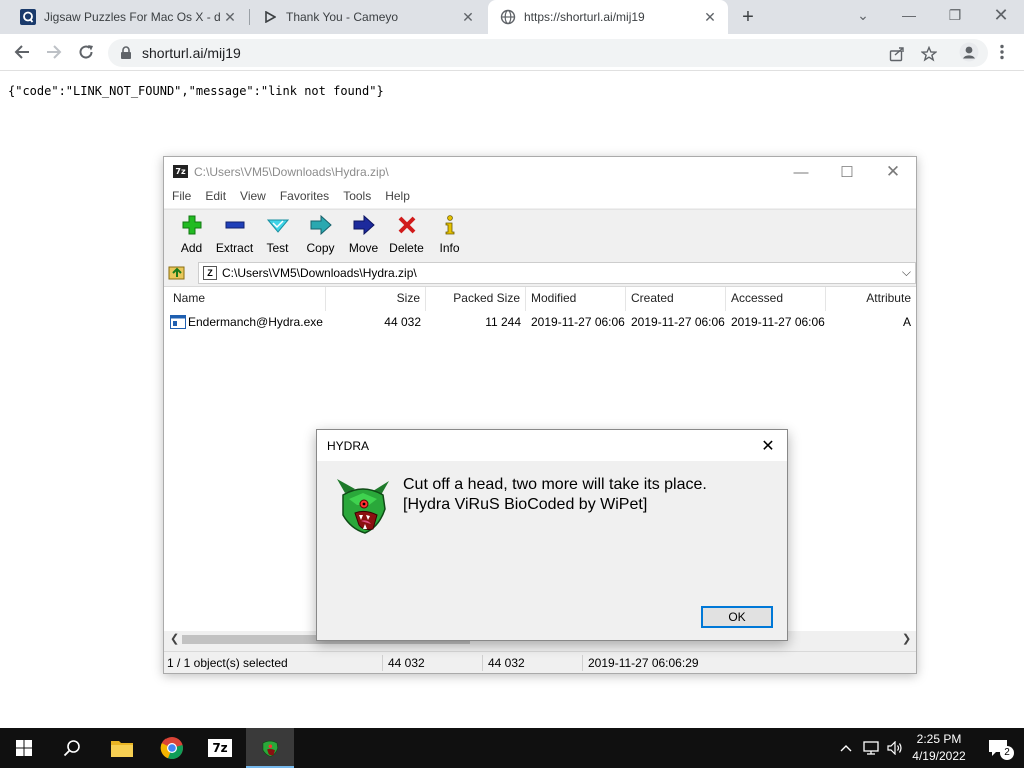 The height and width of the screenshot is (768, 1024). Describe the element at coordinates (778, 322) in the screenshot. I see `file-accessed: 2019-11-27 06:06` at that location.